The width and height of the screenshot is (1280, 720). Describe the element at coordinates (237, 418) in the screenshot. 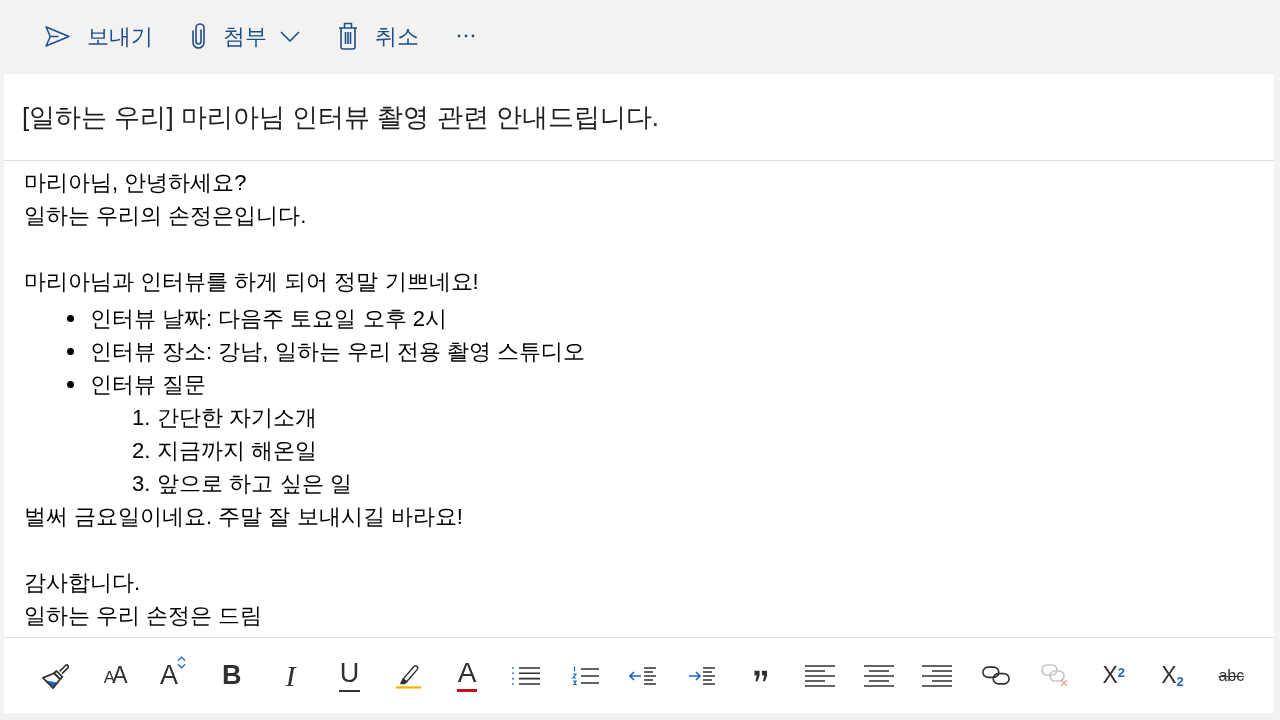

I see `list-item-text: 간단한 자기소개` at that location.